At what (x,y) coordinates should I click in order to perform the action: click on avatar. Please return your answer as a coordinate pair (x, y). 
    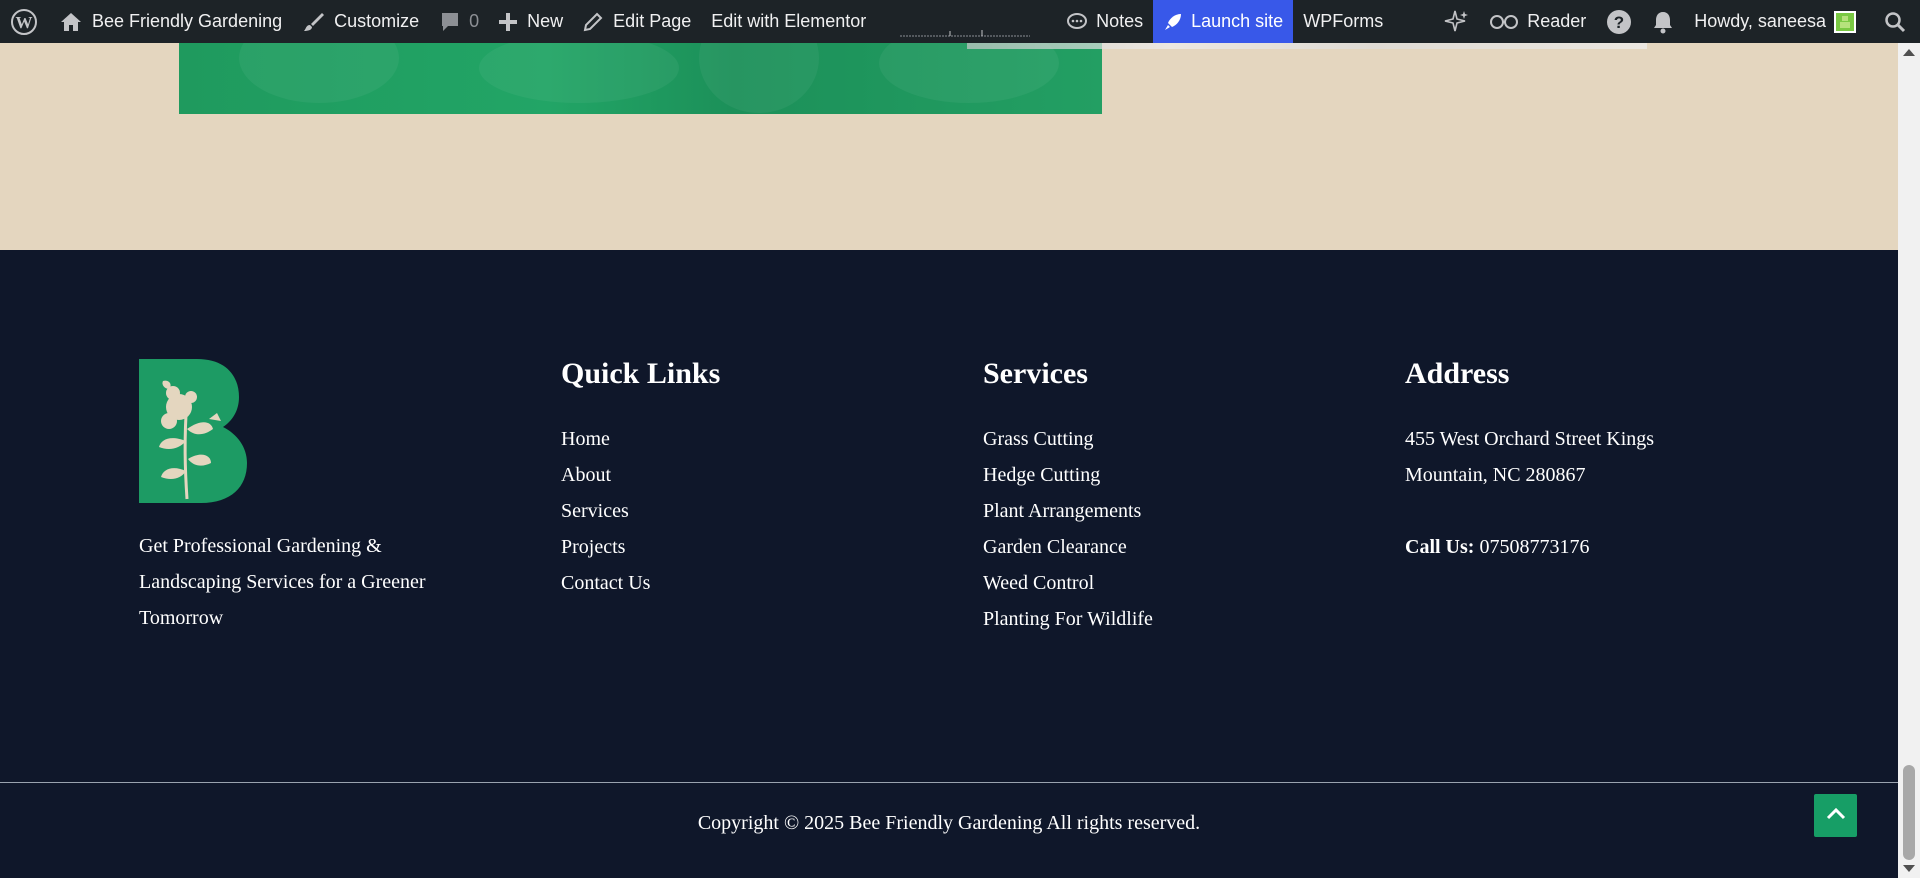
    Looking at the image, I should click on (1845, 21).